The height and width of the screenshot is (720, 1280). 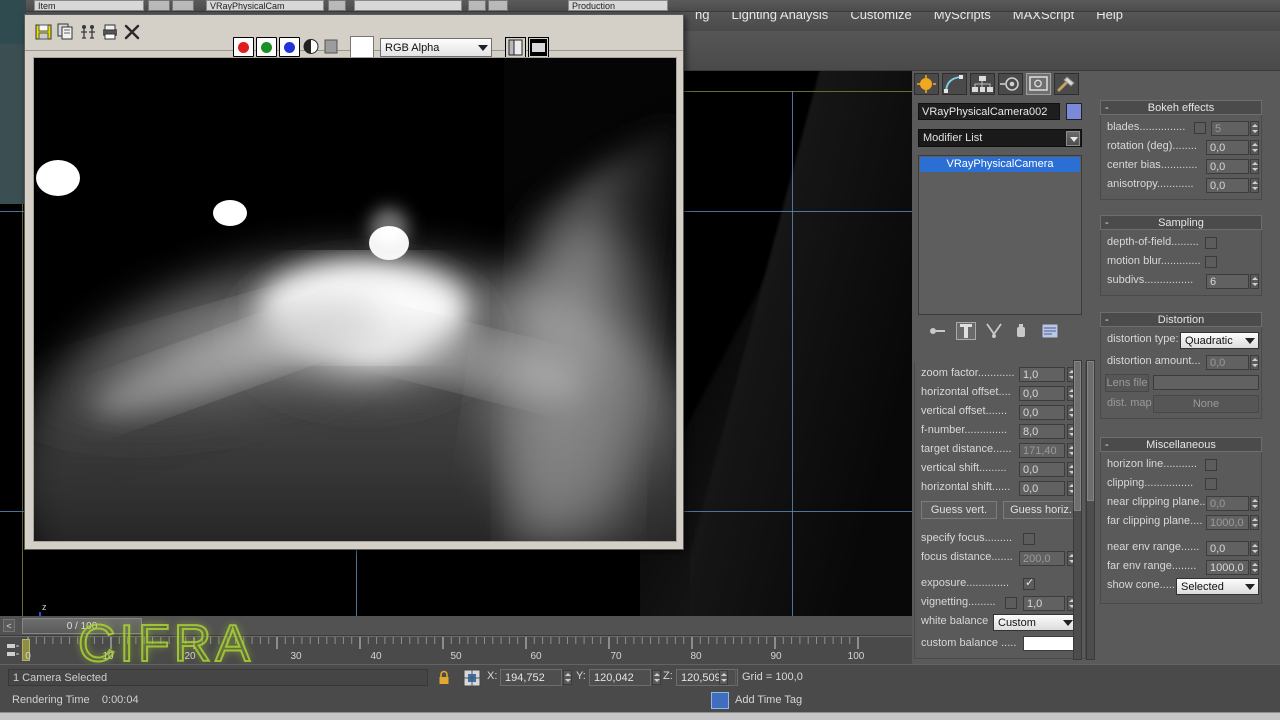 I want to click on toolbar-btn-d, so click(x=477, y=5).